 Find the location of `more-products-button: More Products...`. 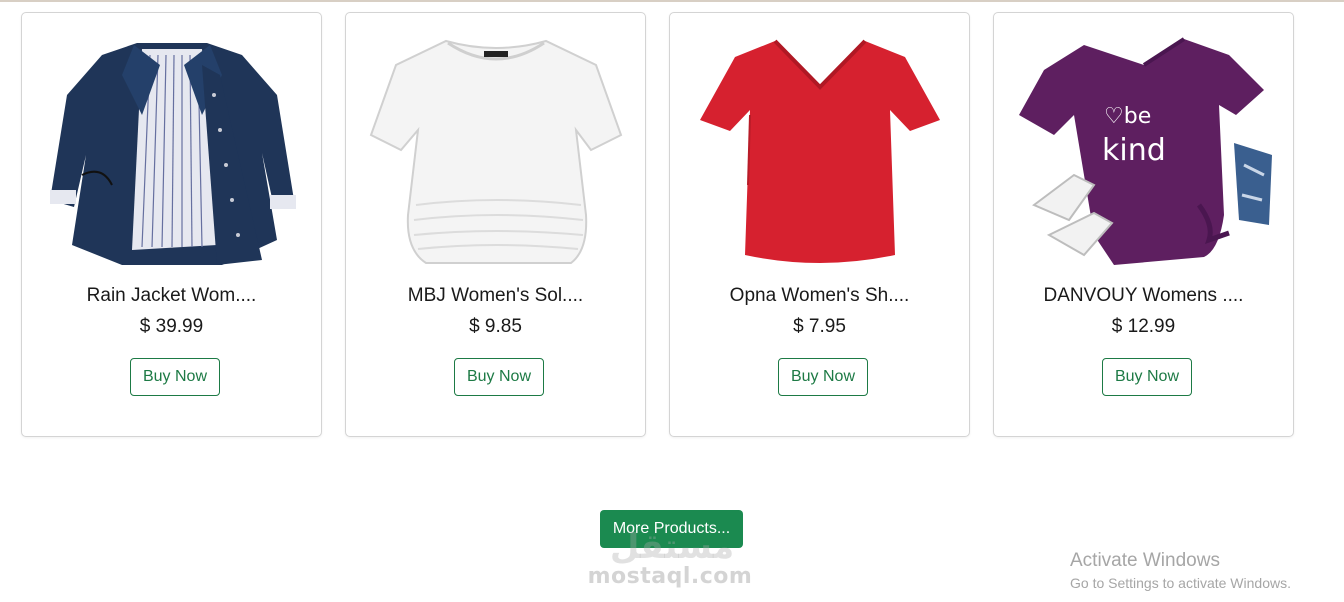

more-products-button: More Products... is located at coordinates (671, 529).